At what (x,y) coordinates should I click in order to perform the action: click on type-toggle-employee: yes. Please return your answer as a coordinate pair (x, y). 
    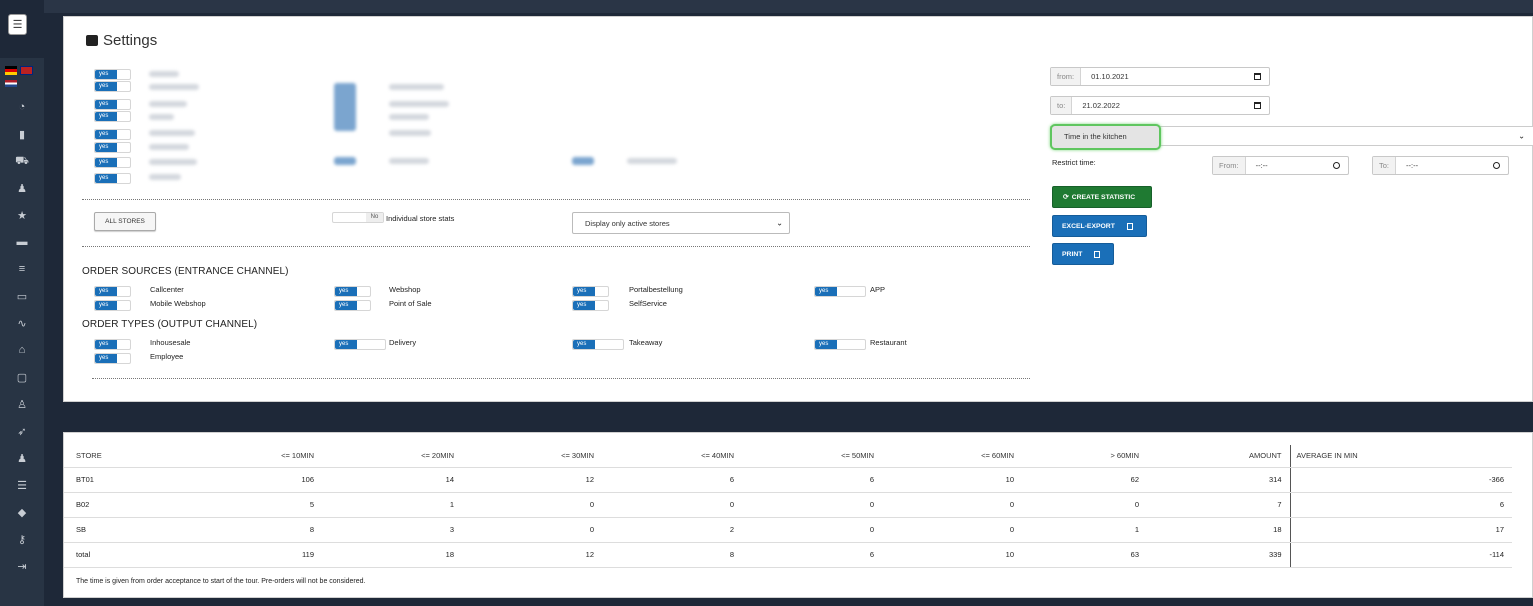
    Looking at the image, I should click on (112, 358).